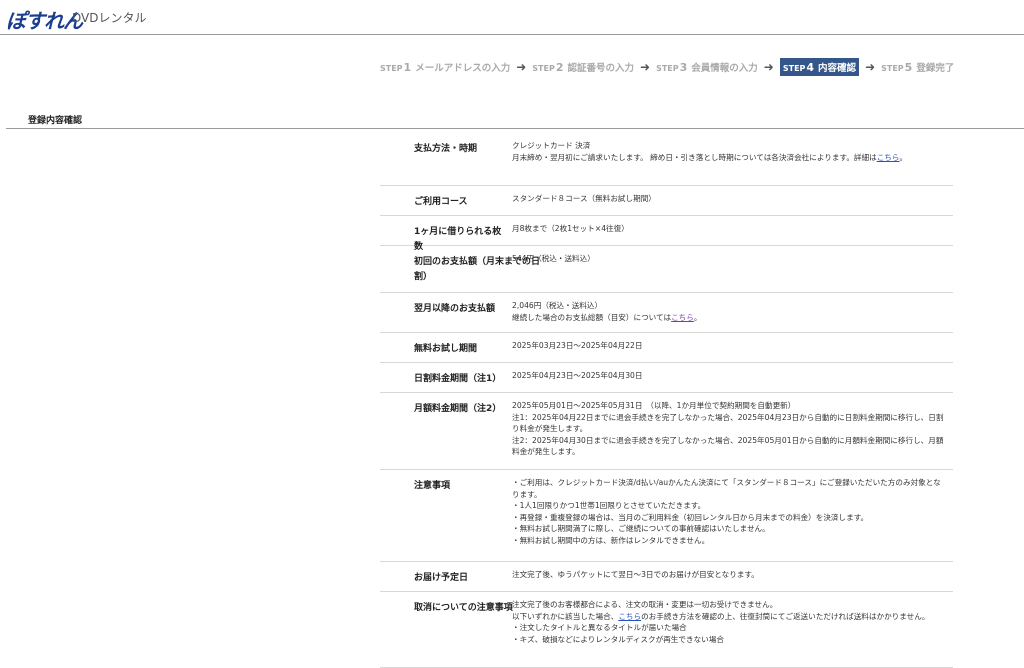  What do you see at coordinates (629, 616) in the screenshot?
I see `return-procedure-link: こちら` at bounding box center [629, 616].